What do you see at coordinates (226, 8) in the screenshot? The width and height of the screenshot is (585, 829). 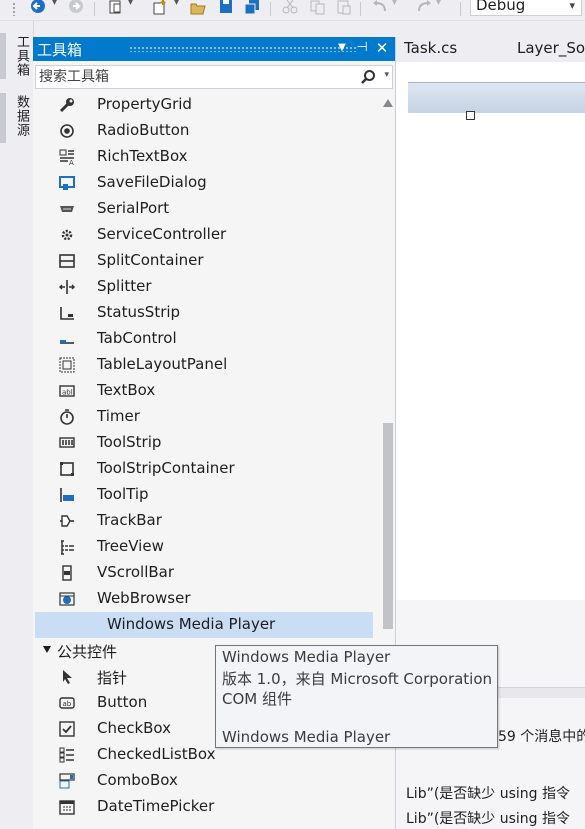 I see `save-icon` at bounding box center [226, 8].